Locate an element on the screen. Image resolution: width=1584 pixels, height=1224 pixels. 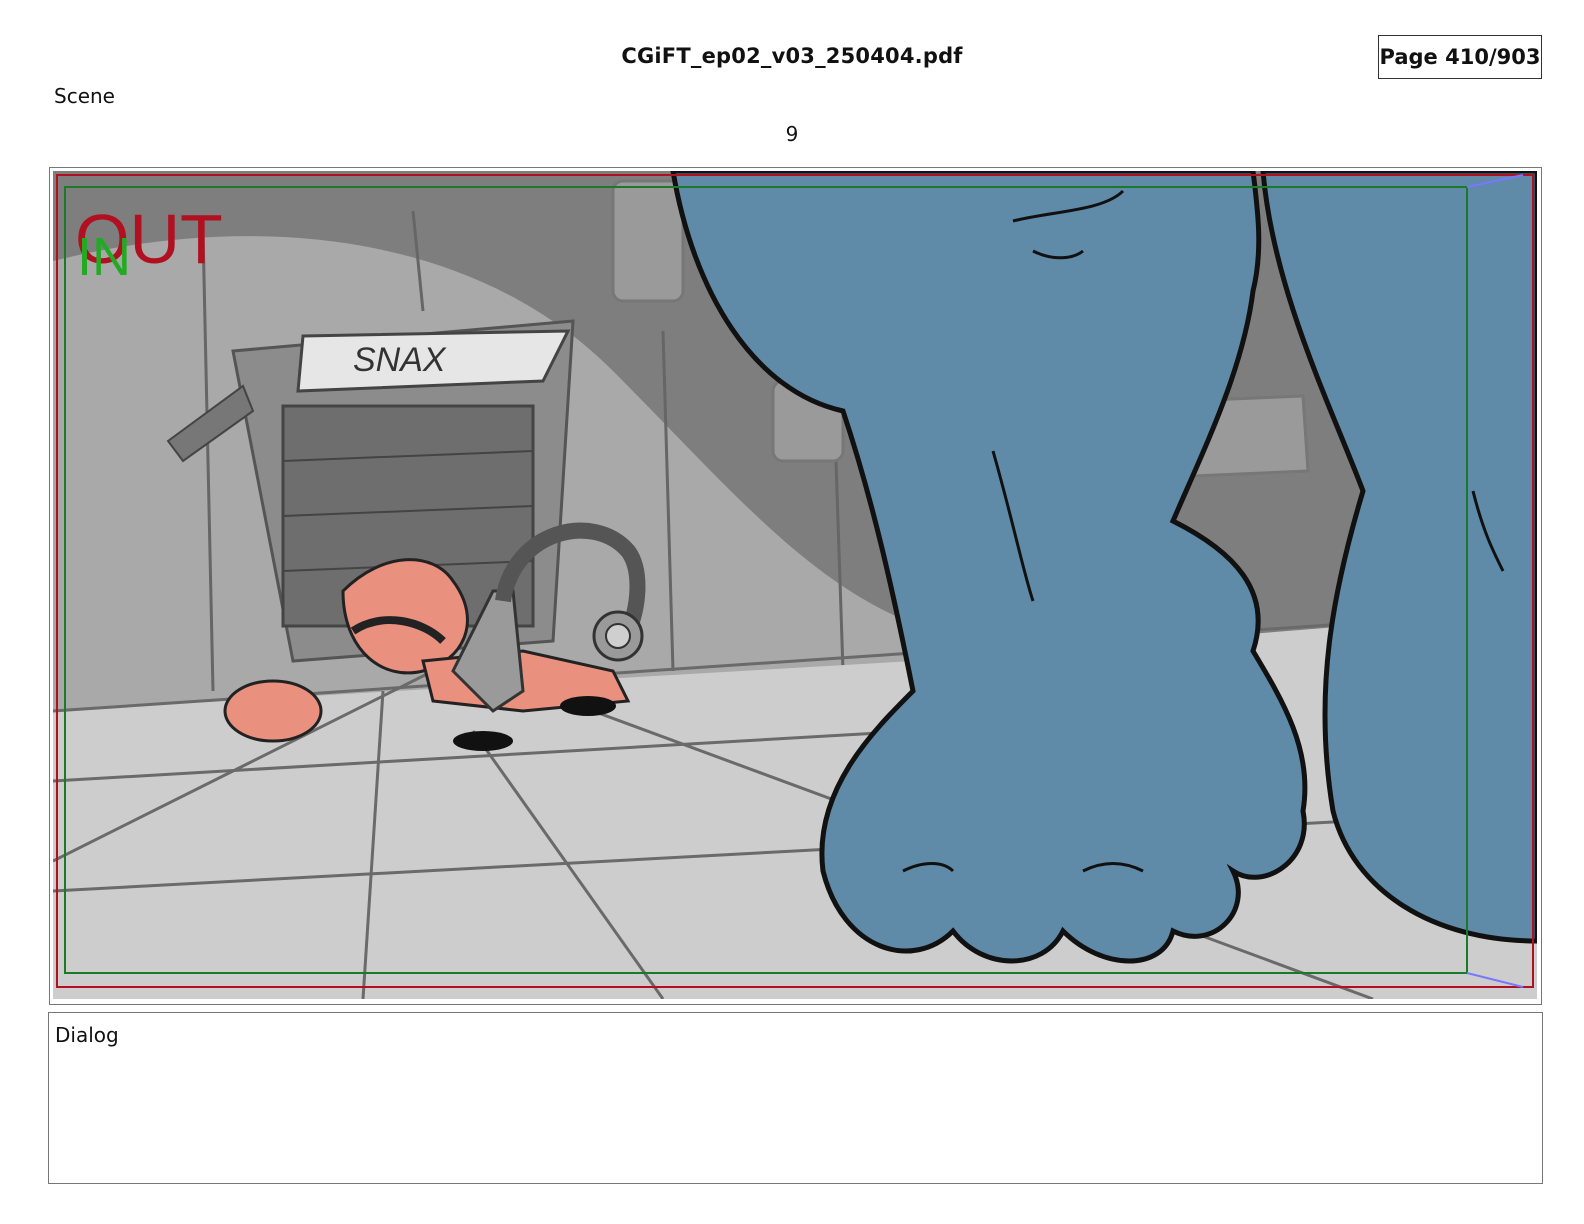
page-indicator: Page 410/903 is located at coordinates (1460, 57).